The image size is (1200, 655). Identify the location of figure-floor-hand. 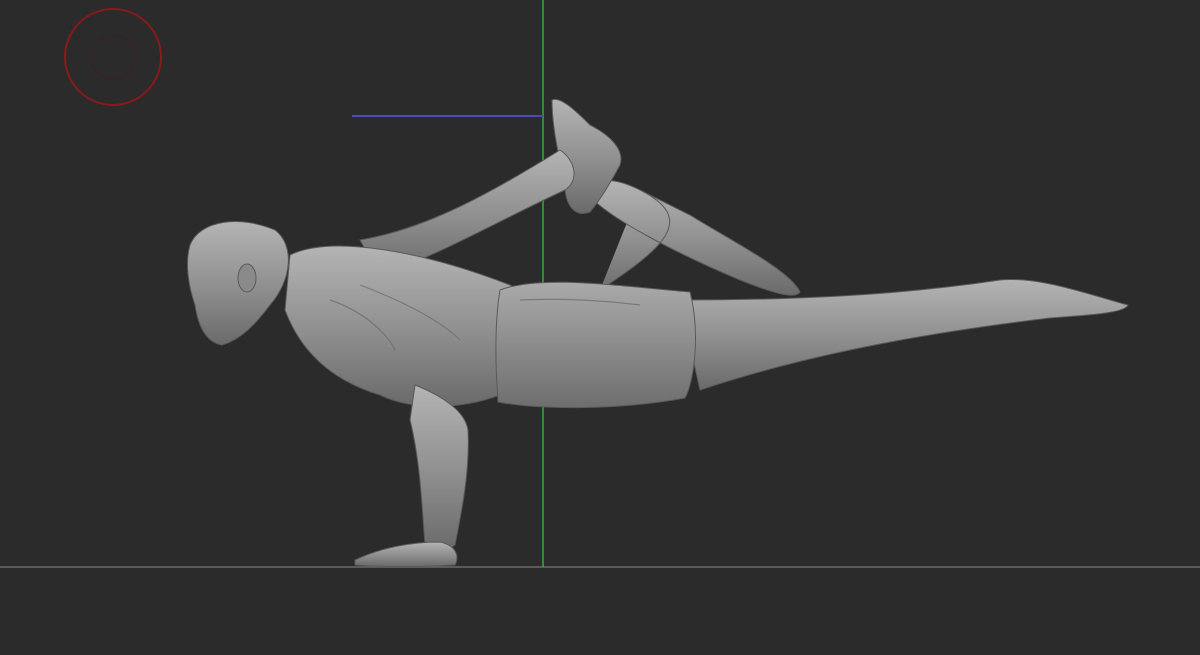
(406, 554).